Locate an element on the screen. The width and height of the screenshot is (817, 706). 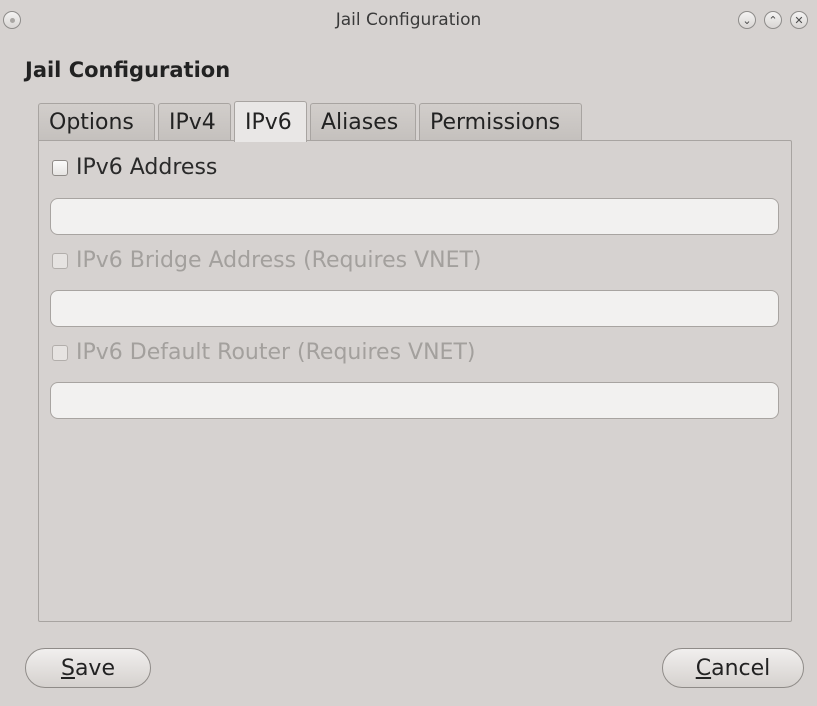
tab-ipv4: IPv4 is located at coordinates (194, 122).